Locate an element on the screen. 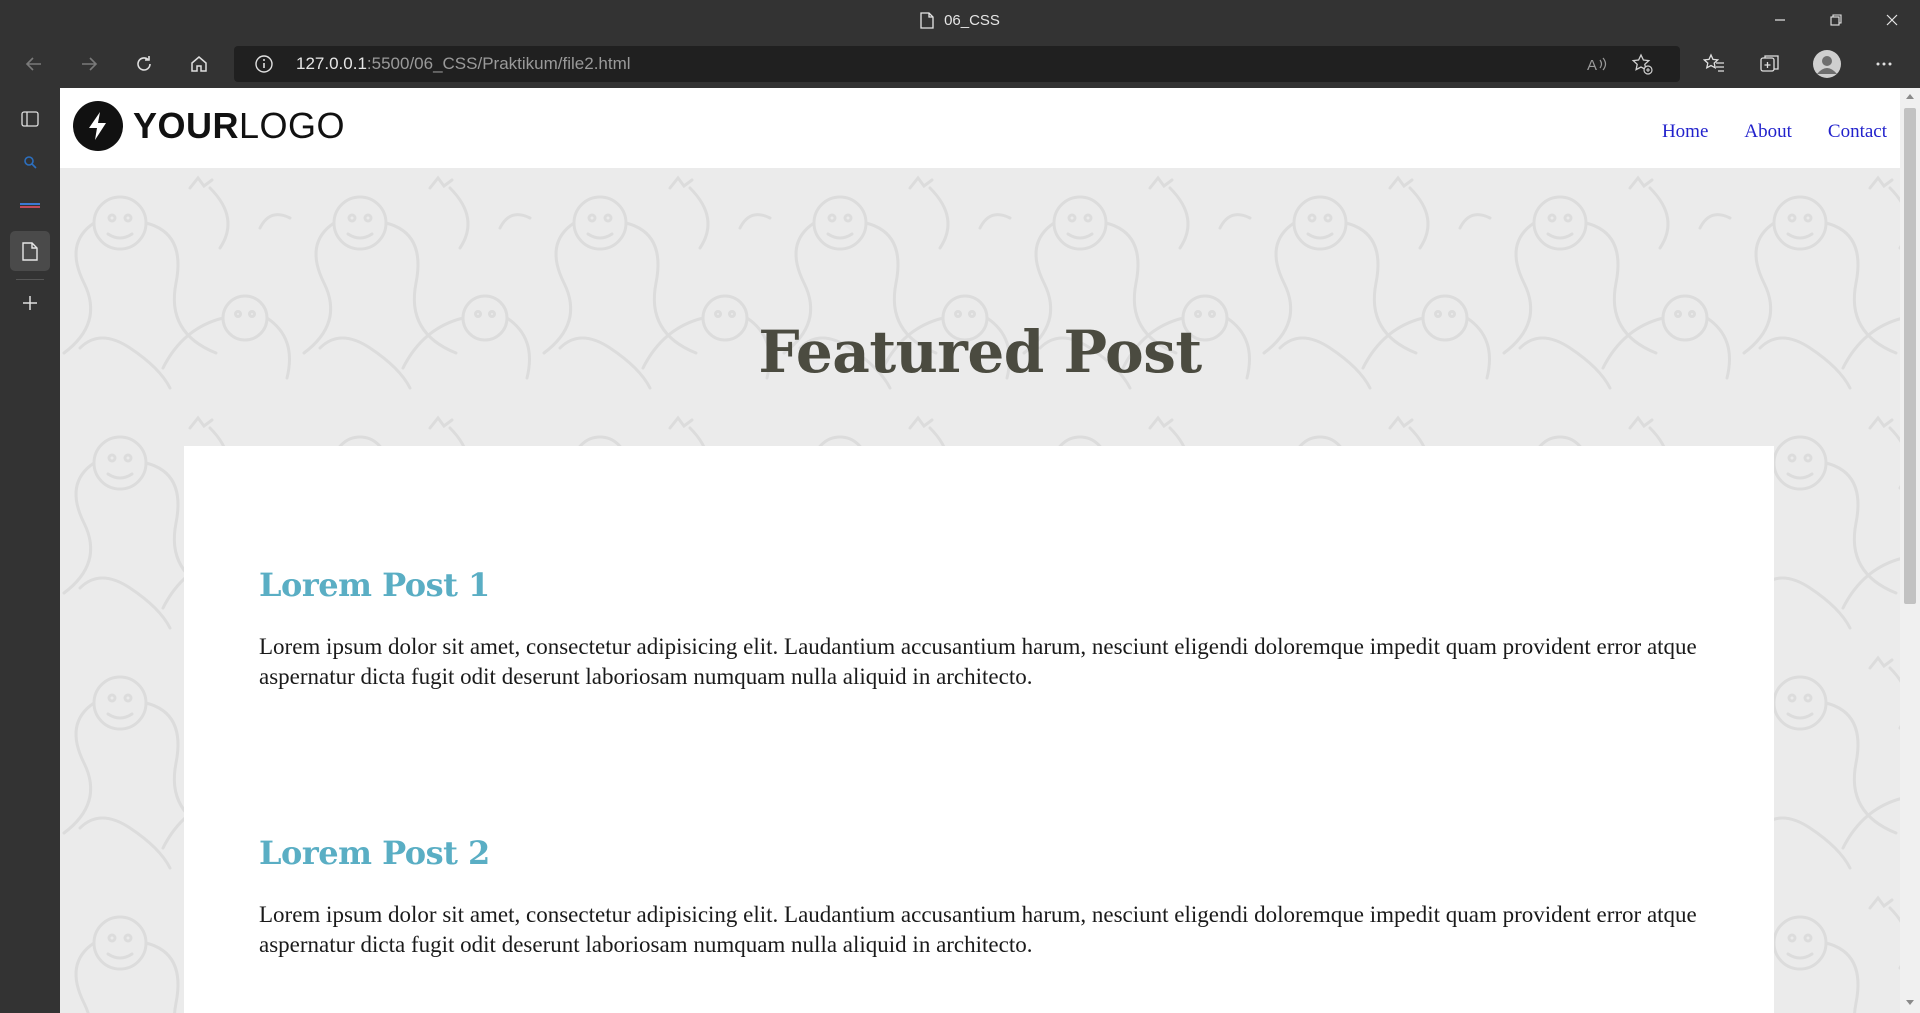 The image size is (1920, 1013). favorites-icon is located at coordinates (1713, 62).